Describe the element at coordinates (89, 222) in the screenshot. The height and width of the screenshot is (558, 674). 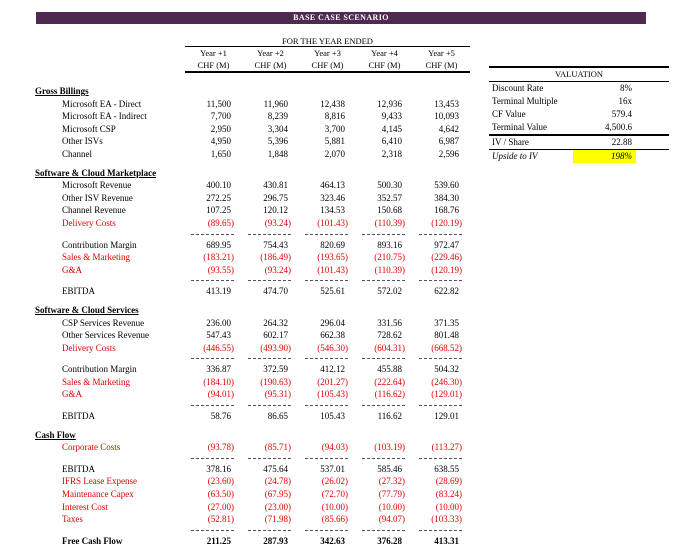
I see `row-label: Delivery Costs` at that location.